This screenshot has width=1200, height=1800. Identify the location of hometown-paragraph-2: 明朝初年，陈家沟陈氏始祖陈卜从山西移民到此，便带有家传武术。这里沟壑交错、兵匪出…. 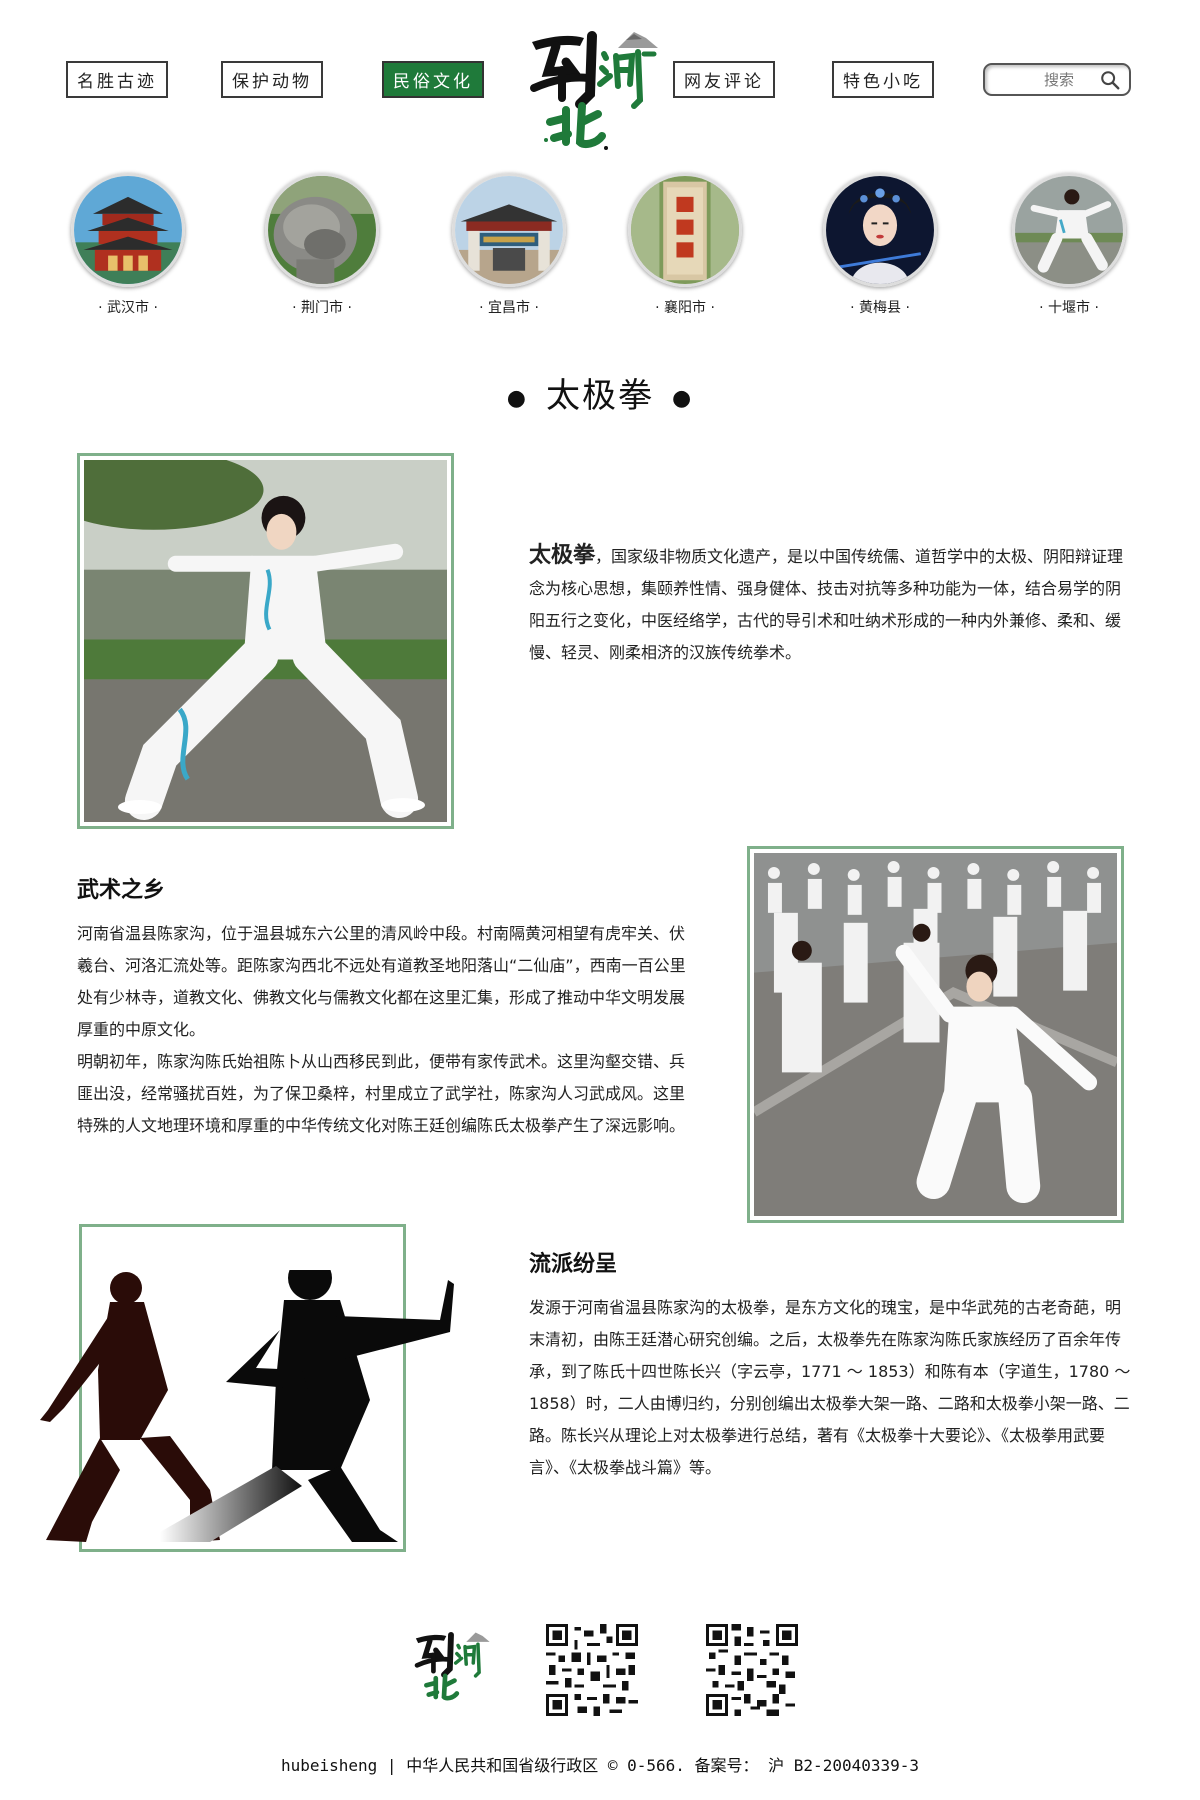
(381, 1093).